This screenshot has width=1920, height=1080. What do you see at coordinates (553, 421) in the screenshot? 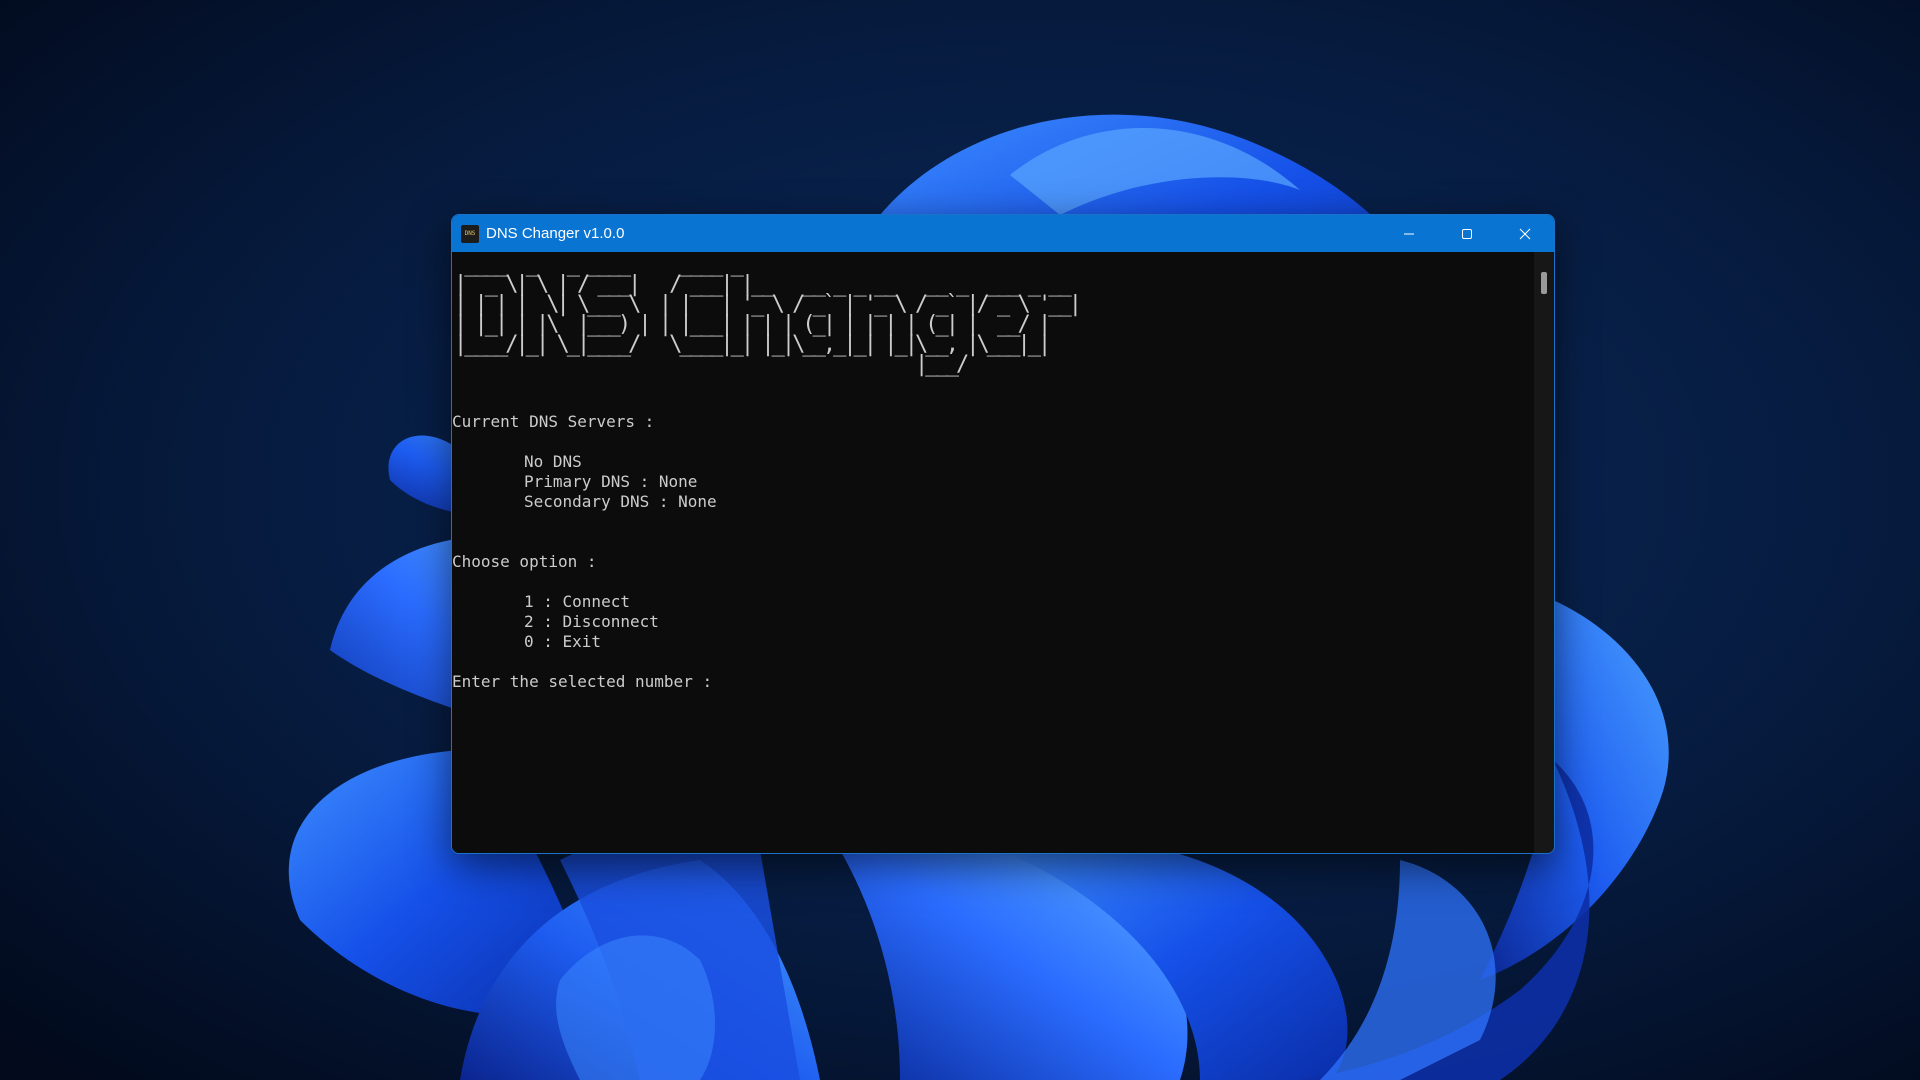
I see `current-servers-heading: Current DNS Servers :` at bounding box center [553, 421].